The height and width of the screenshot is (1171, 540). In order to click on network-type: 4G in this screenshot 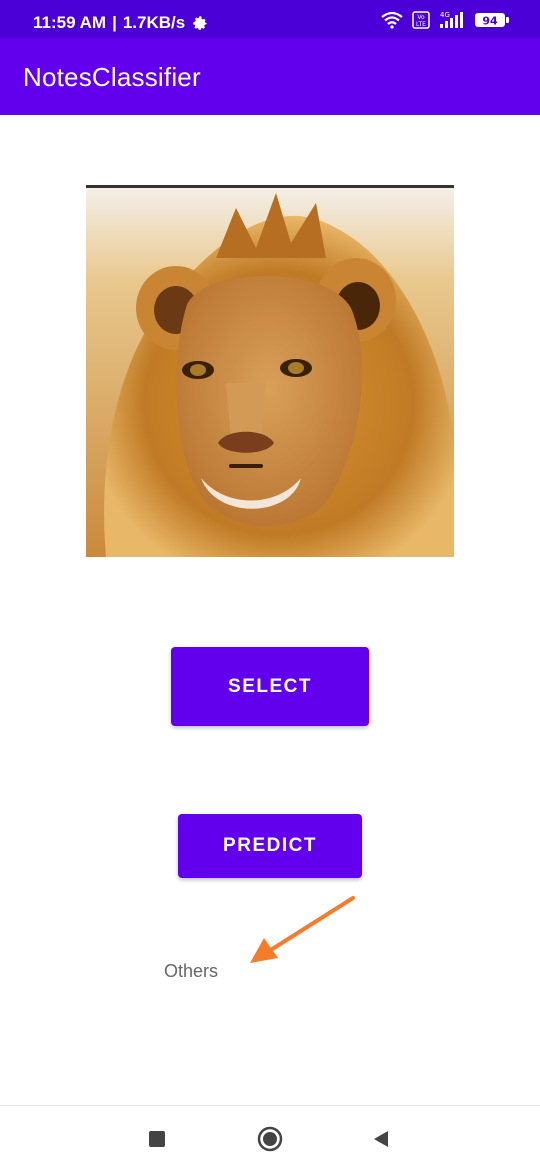, I will do `click(445, 15)`.